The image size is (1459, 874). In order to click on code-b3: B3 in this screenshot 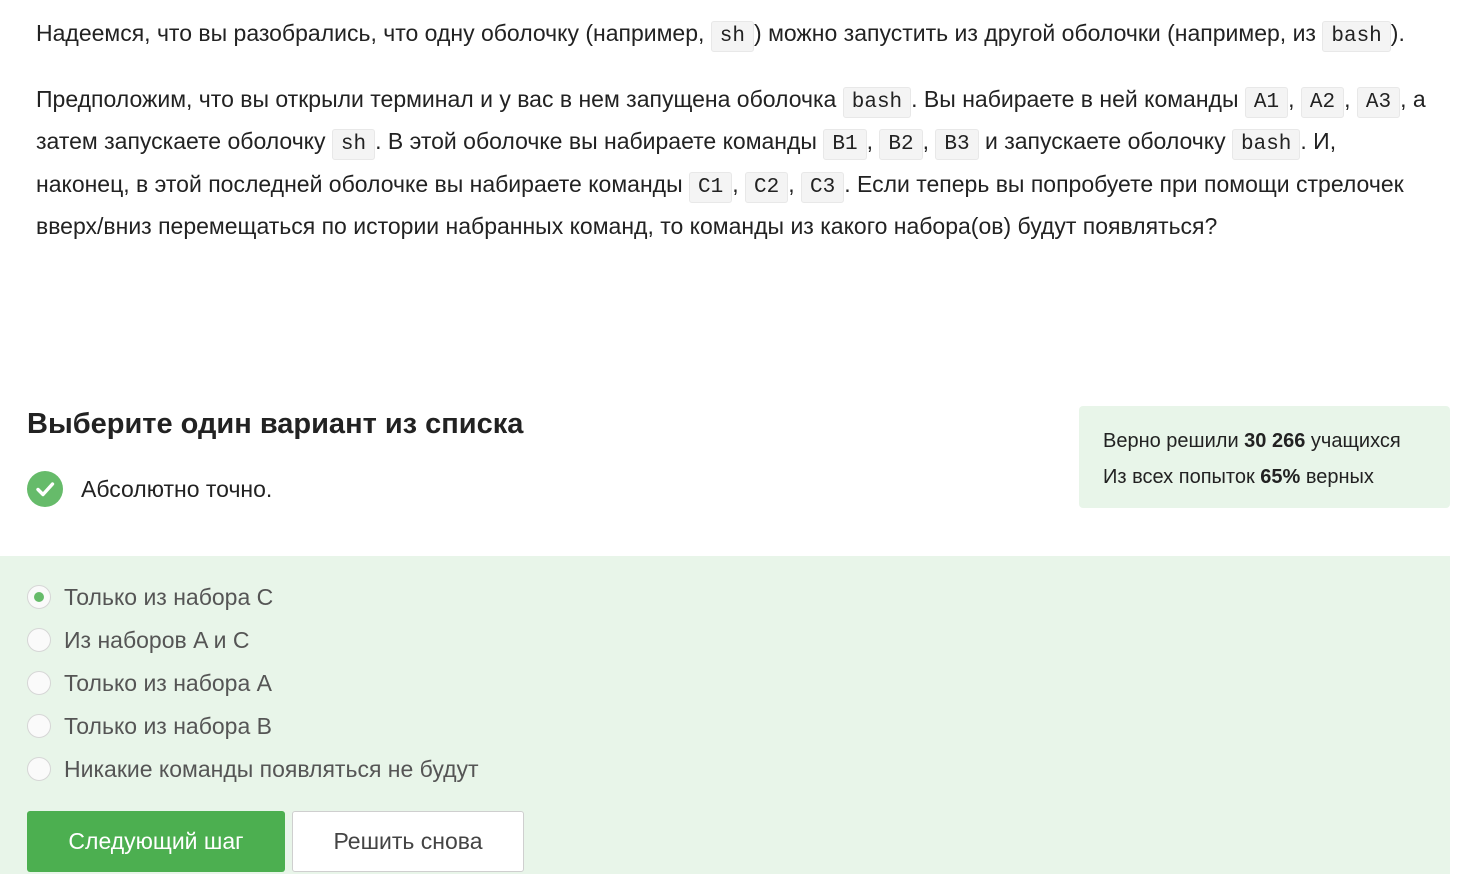, I will do `click(957, 144)`.